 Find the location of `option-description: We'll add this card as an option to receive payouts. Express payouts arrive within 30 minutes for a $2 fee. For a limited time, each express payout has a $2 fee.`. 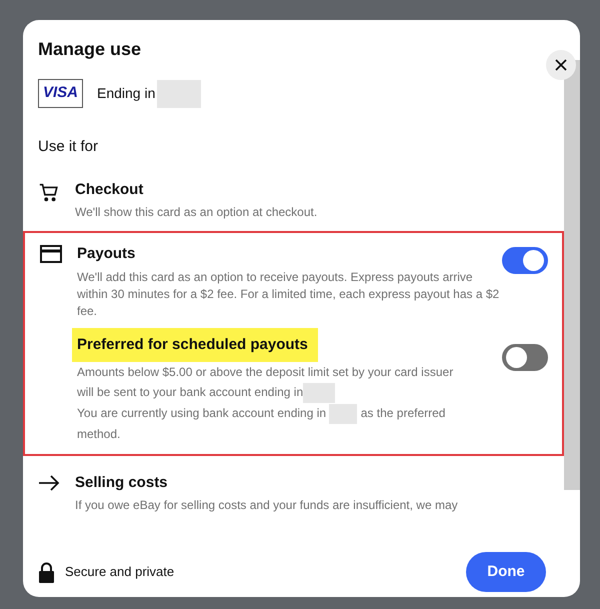

option-description: We'll add this card as an option to receive payouts. Express payouts arrive within 30 minutes for a $2 fee. For a limited time, each express payout has a $2 fee. is located at coordinates (288, 294).